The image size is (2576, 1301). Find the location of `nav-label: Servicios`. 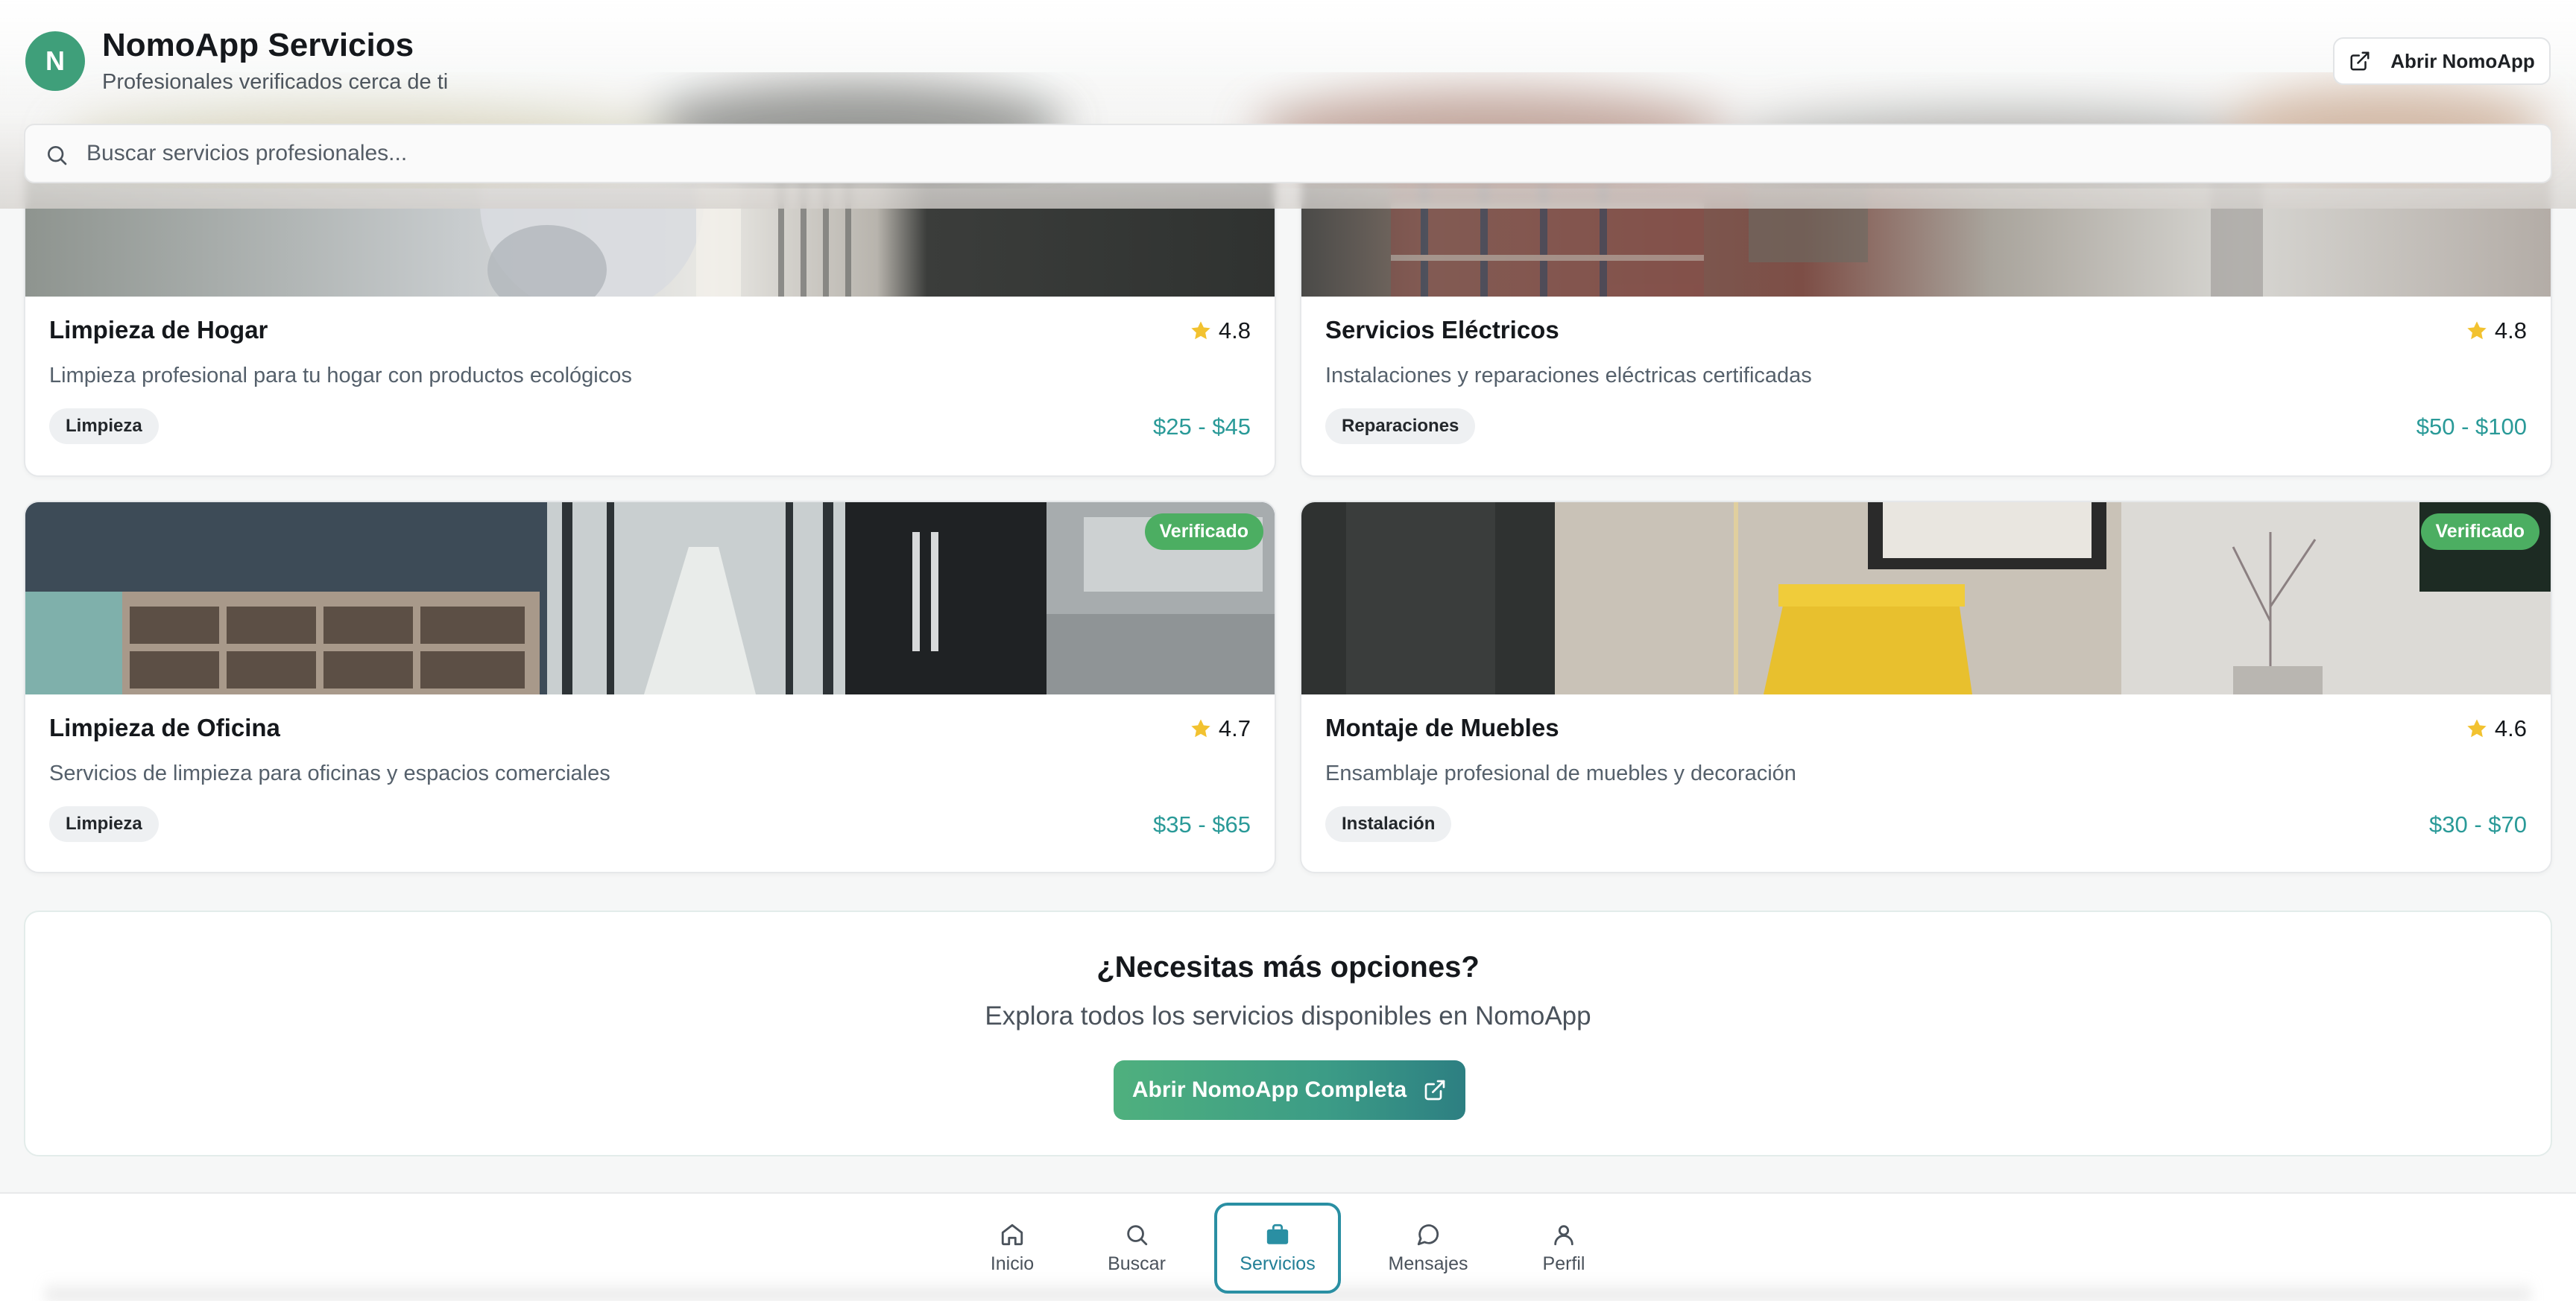

nav-label: Servicios is located at coordinates (1278, 1263).